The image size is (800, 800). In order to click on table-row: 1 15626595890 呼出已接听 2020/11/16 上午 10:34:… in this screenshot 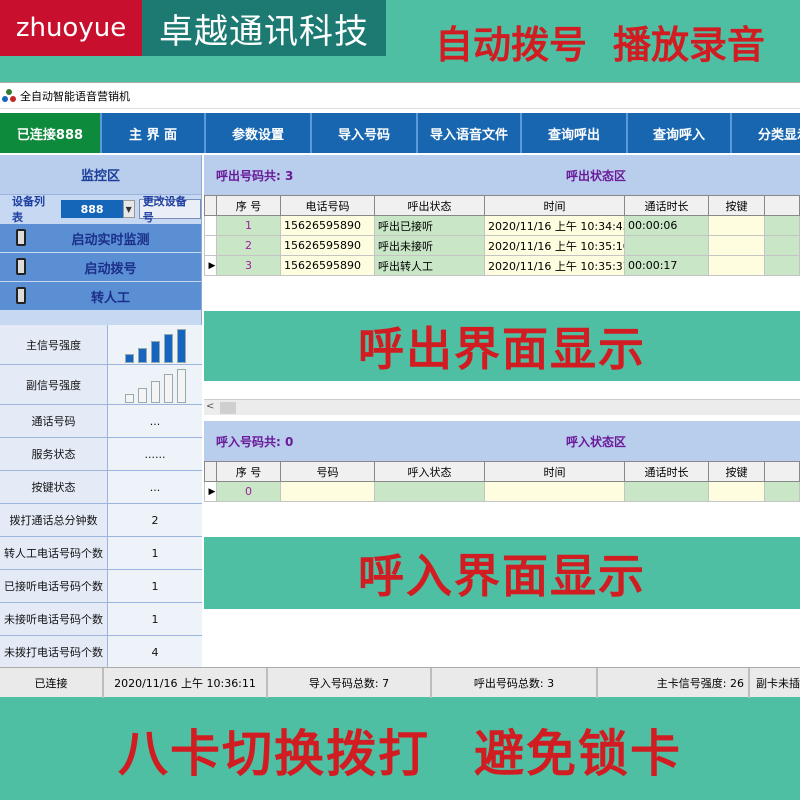, I will do `click(502, 225)`.